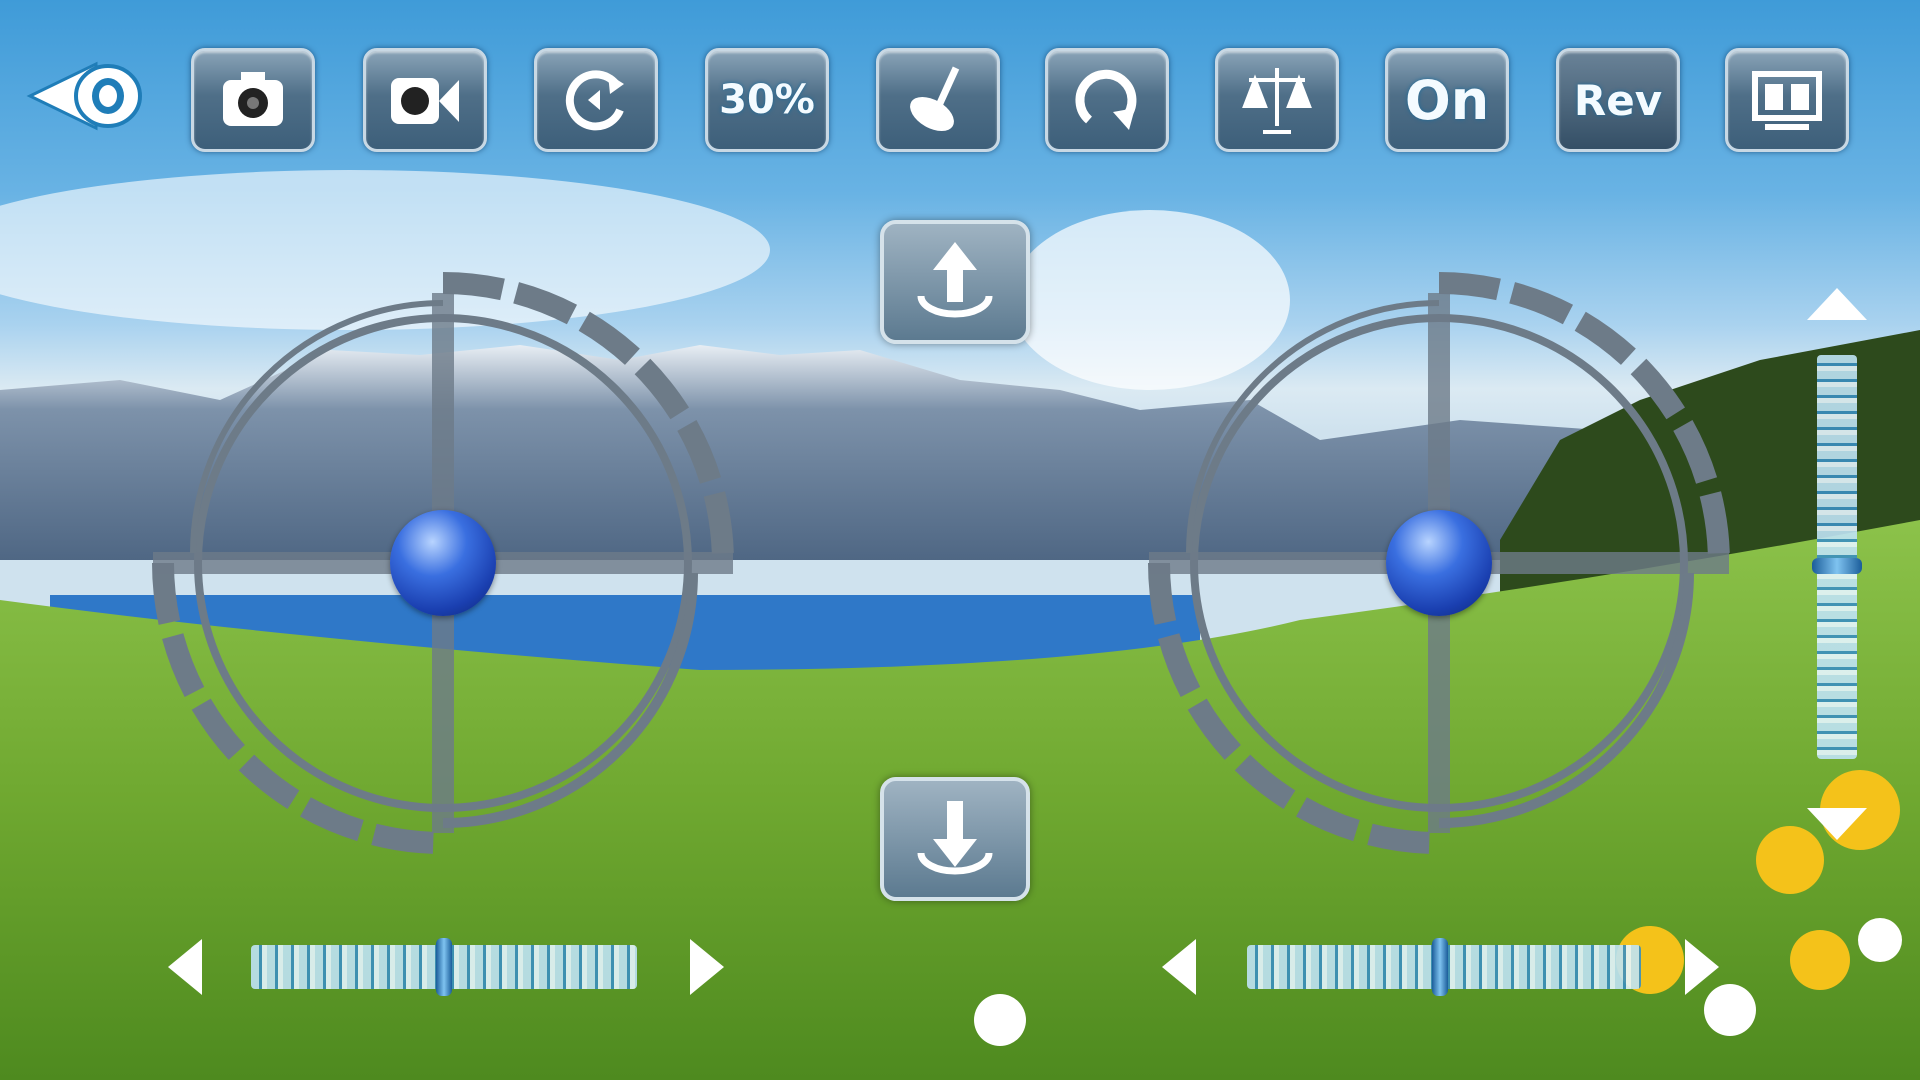 The image size is (1920, 1080). Describe the element at coordinates (1837, 566) in the screenshot. I see `vertical-trim-thumb` at that location.